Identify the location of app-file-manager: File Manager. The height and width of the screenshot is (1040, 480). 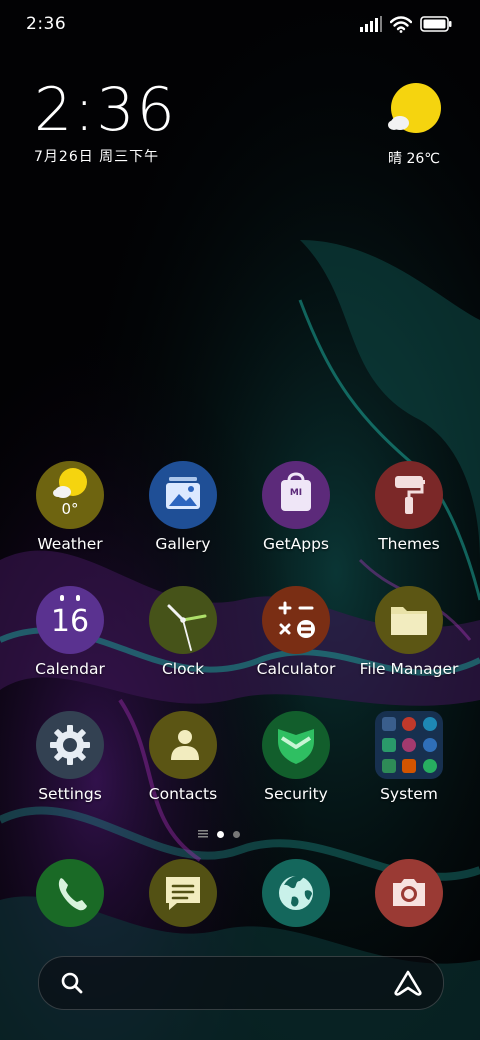
(409, 632).